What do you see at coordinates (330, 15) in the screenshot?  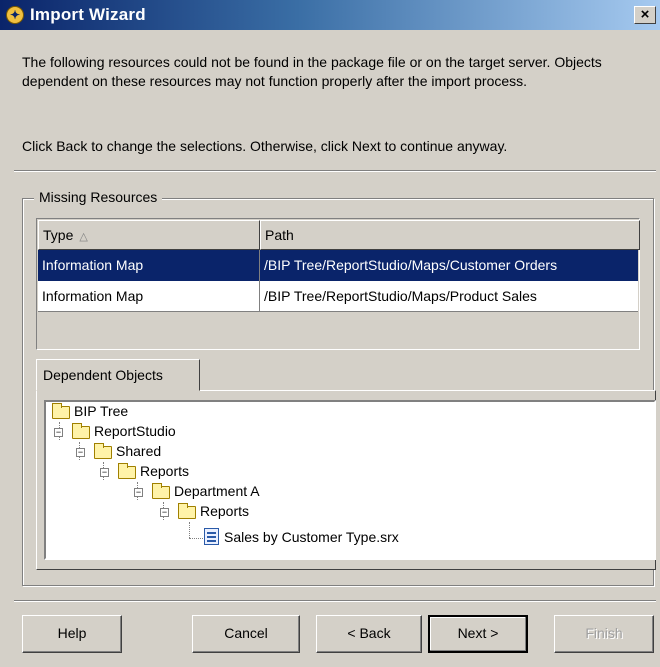 I see `title-bar: ✦ Import Wizard ×` at bounding box center [330, 15].